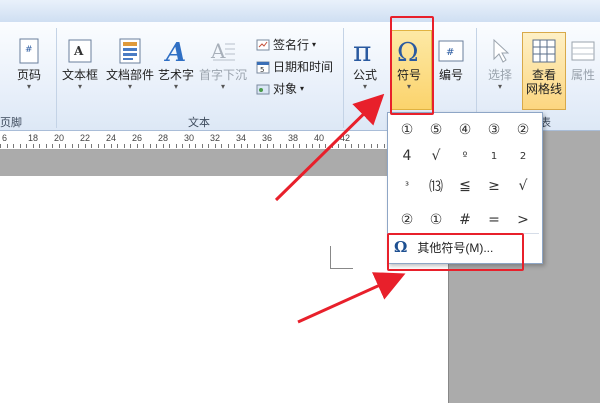  What do you see at coordinates (494, 186) in the screenshot?
I see `symbol-cell: ≥` at bounding box center [494, 186].